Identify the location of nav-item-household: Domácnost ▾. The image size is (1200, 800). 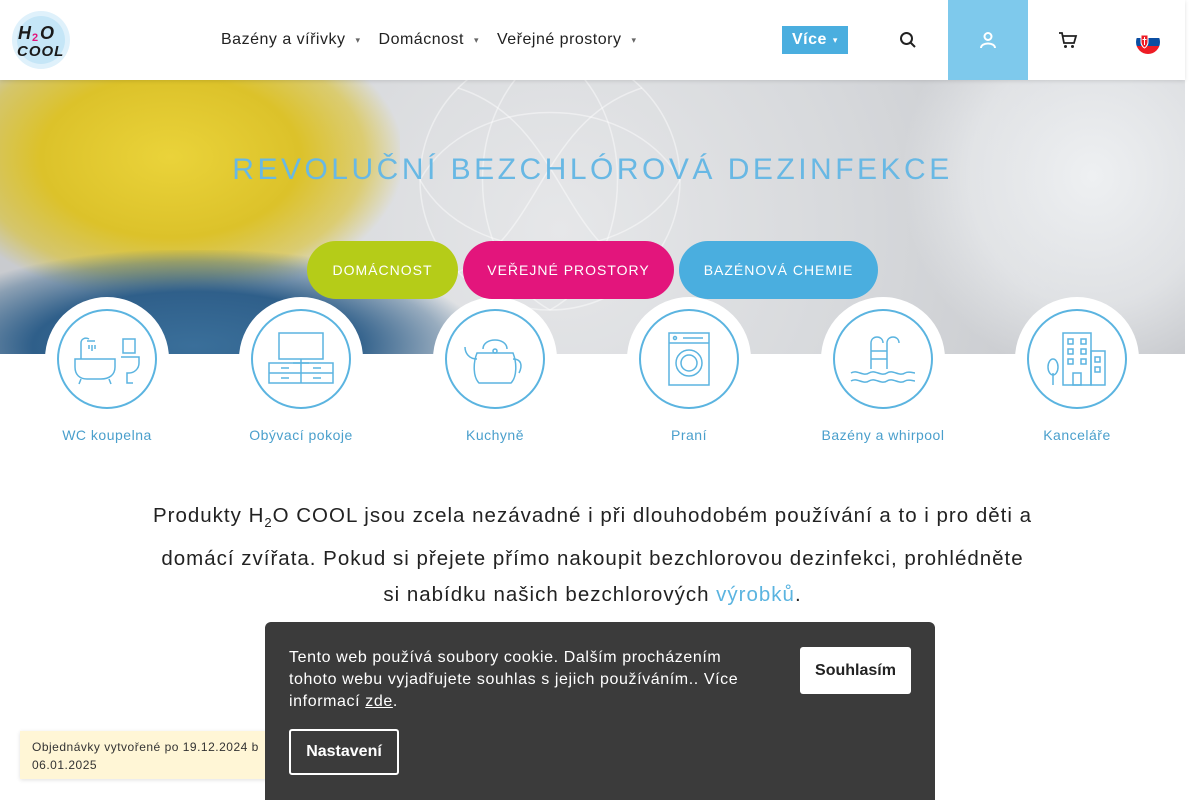
(429, 40).